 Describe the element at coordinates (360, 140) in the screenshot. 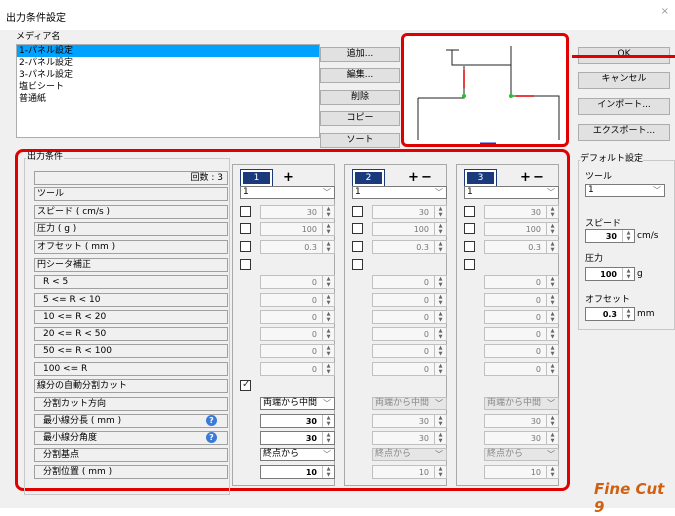

I see `sort-button: ソート` at that location.